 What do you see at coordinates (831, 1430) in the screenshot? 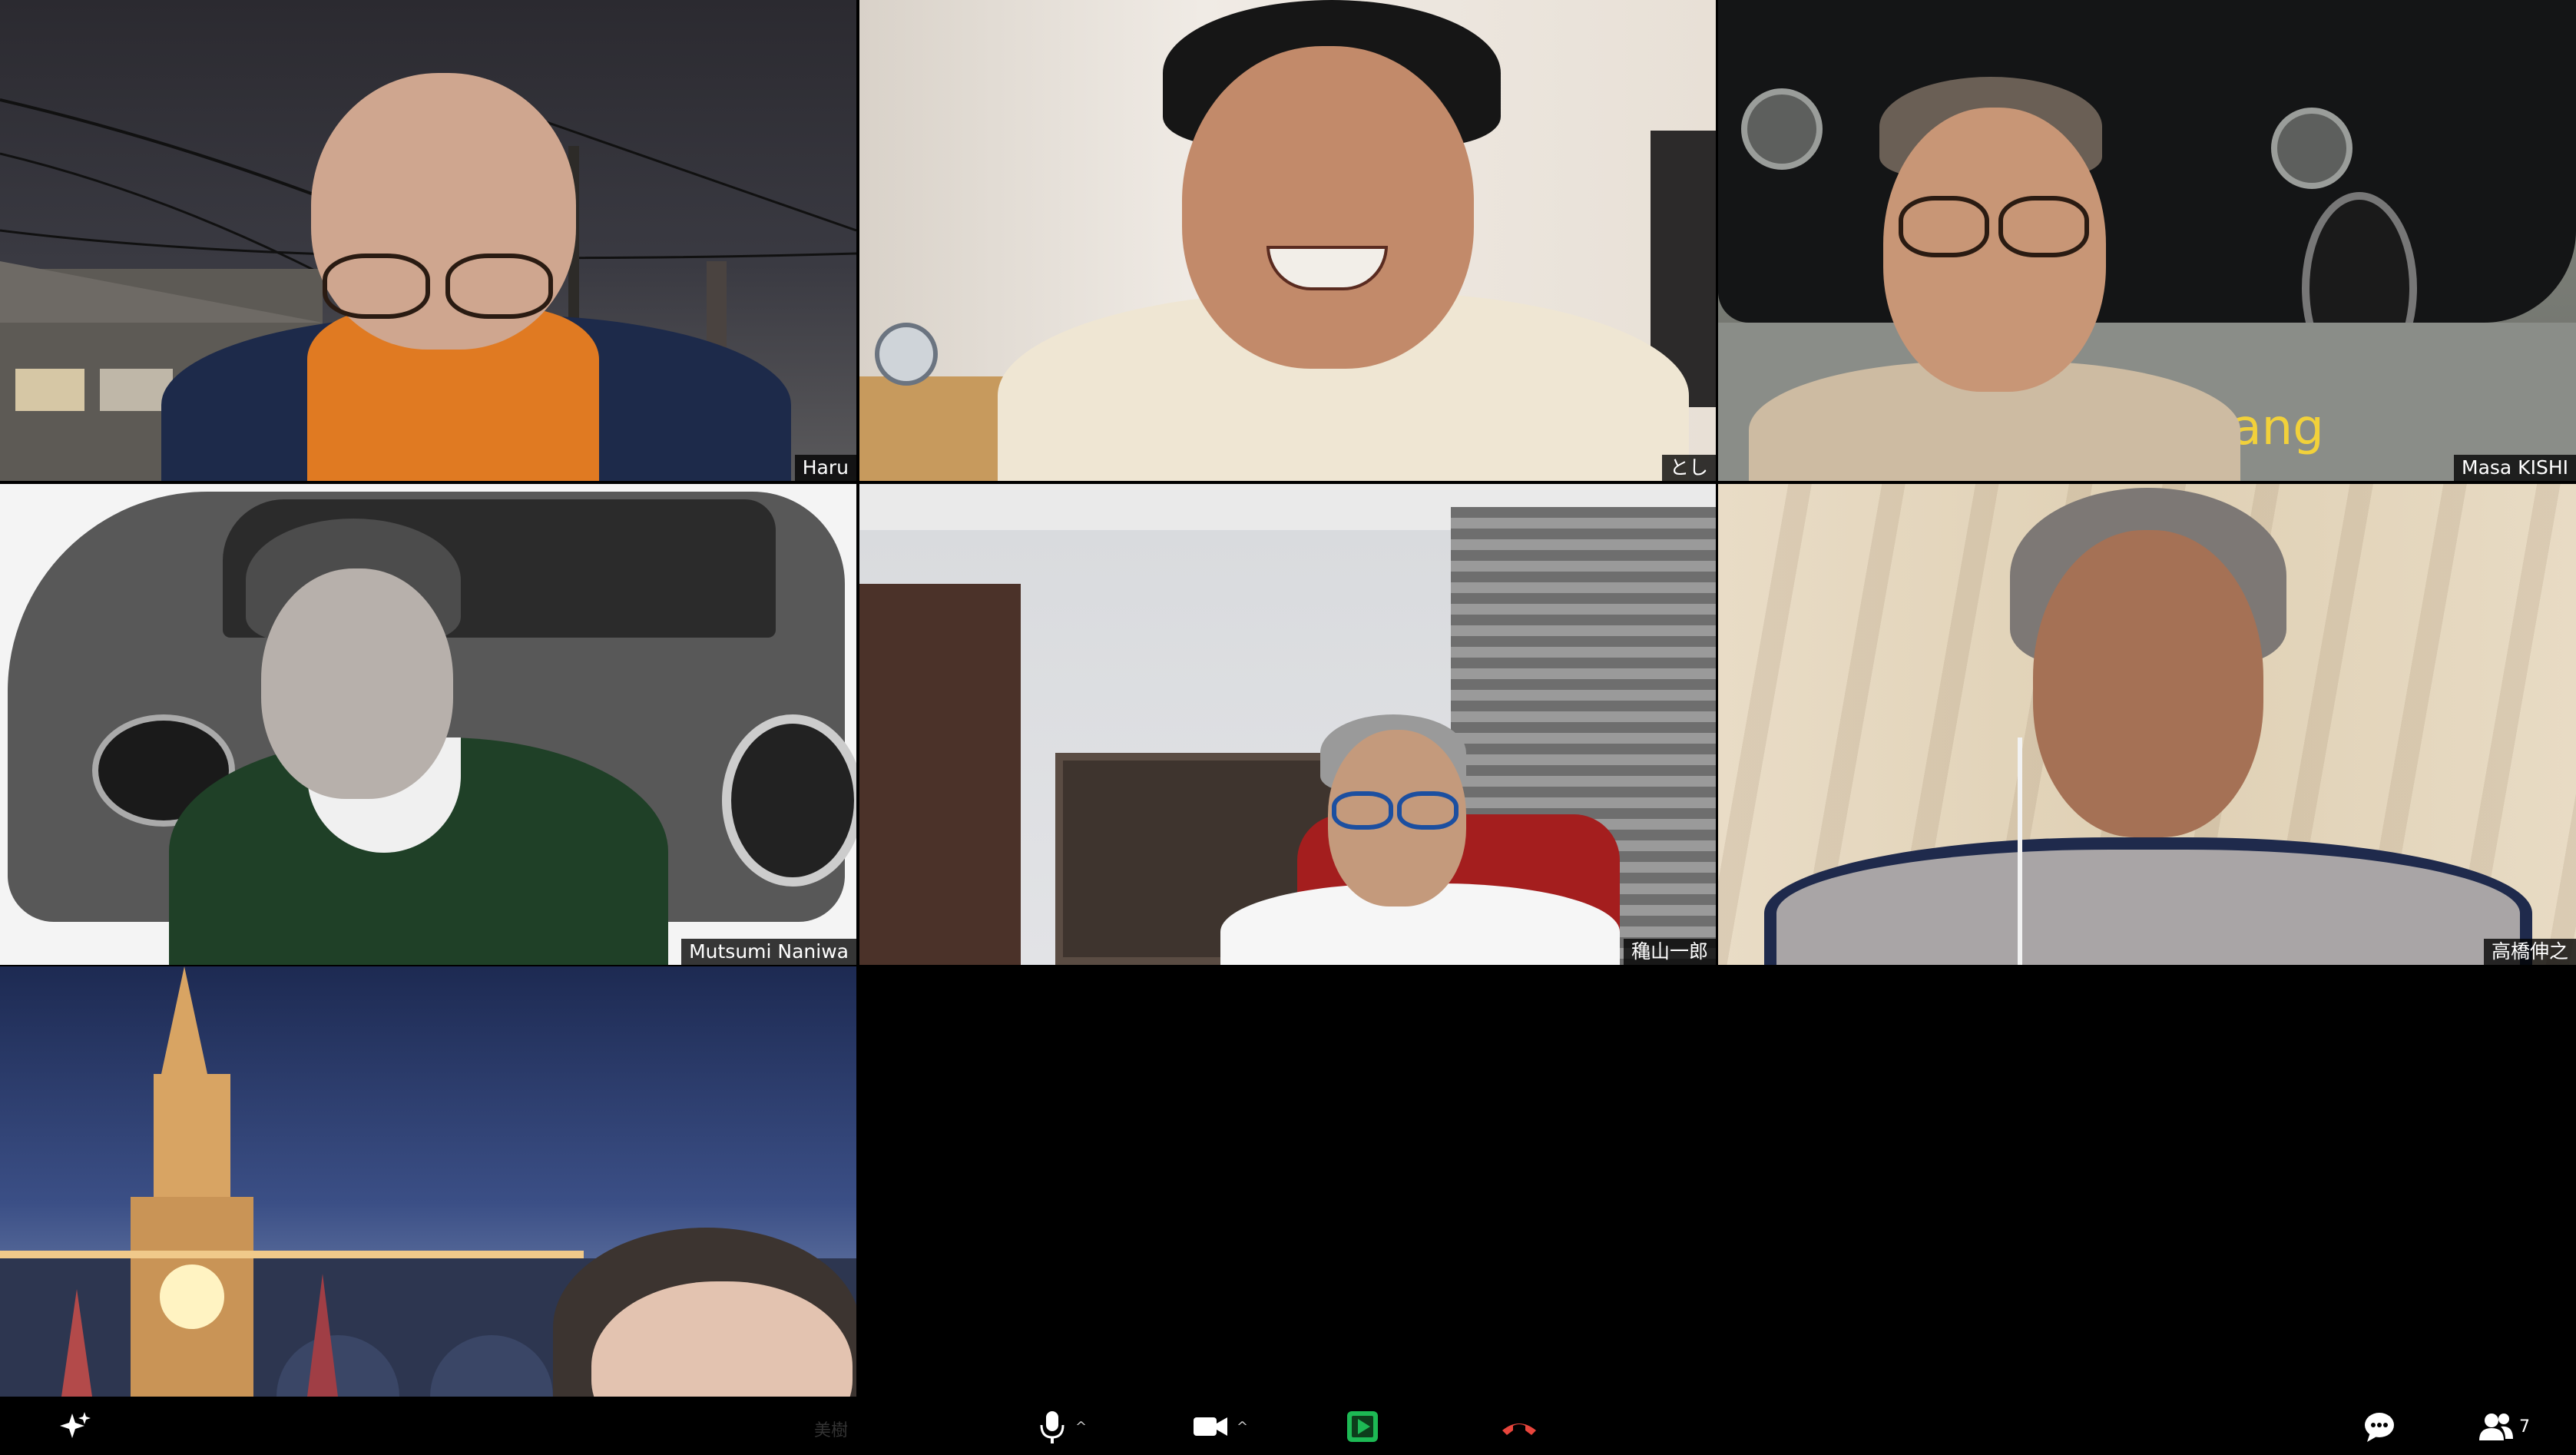
I see `self-name-label: 美樹` at bounding box center [831, 1430].